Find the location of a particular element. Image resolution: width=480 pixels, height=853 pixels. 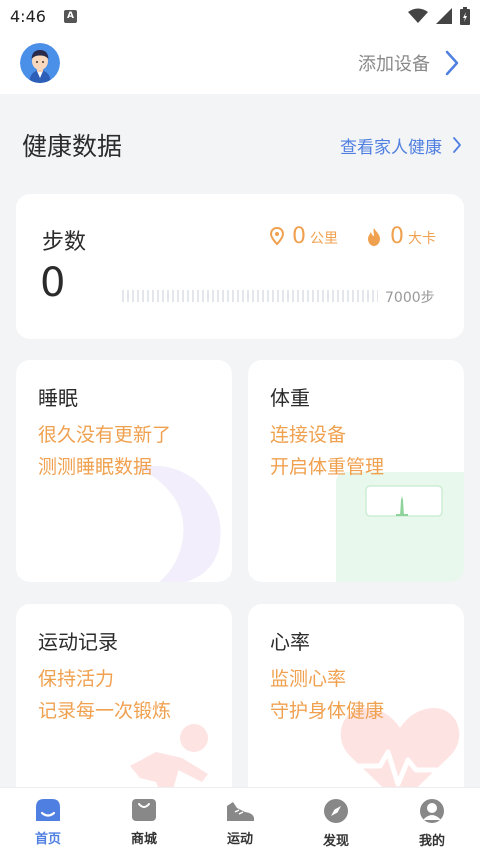

compass-icon is located at coordinates (336, 811).